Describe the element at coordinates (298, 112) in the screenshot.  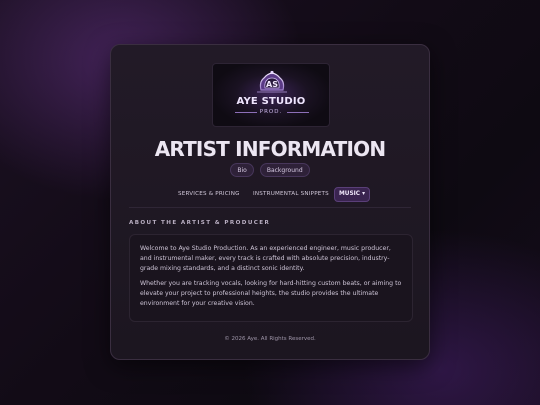
I see `logo-divider-right` at that location.